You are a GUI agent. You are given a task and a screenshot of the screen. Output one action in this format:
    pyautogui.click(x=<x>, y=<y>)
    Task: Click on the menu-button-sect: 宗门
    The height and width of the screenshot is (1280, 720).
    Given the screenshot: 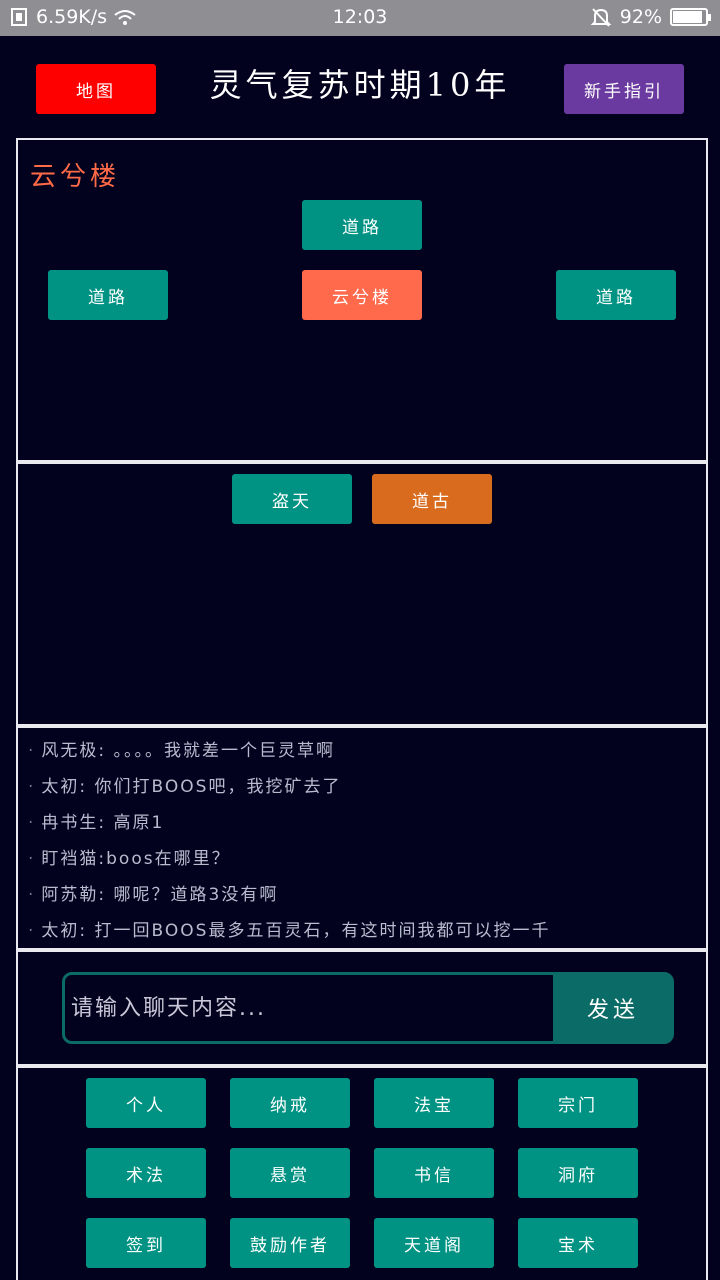 What is the action you would take?
    pyautogui.click(x=578, y=1103)
    